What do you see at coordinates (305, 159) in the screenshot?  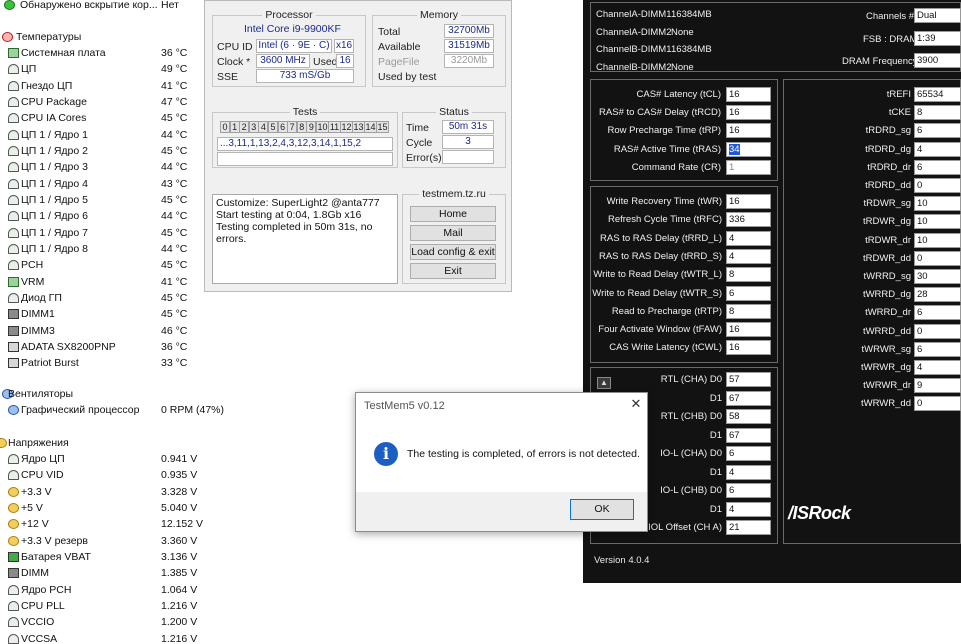 I see `test-progress` at bounding box center [305, 159].